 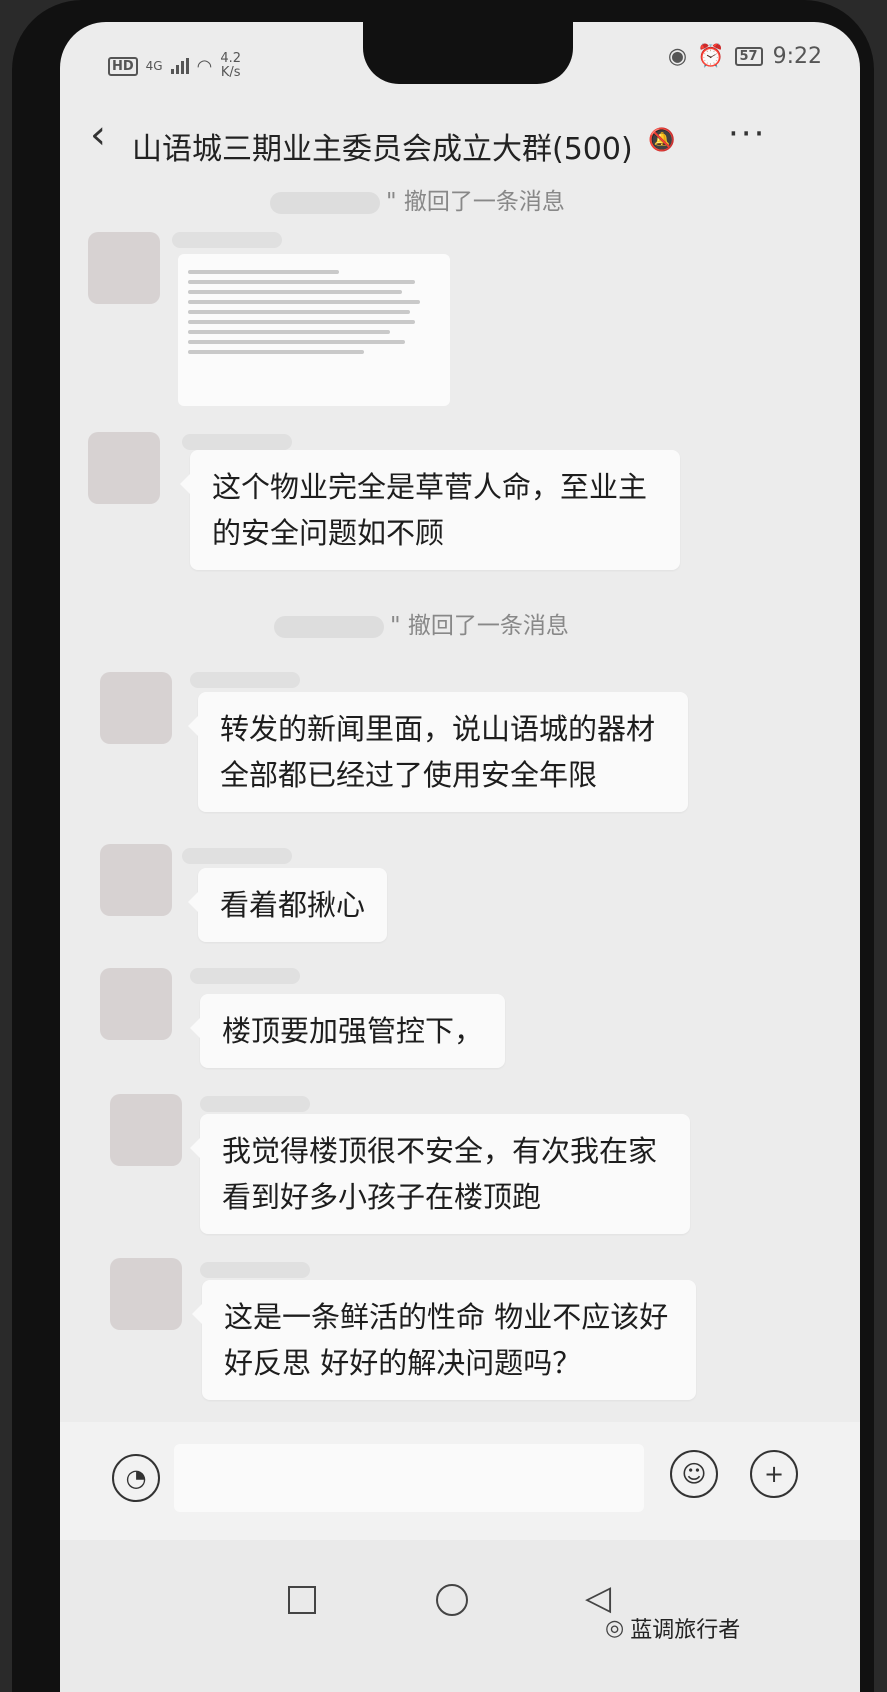 What do you see at coordinates (438, 752) in the screenshot?
I see `message-bubble: 转发的新闻里面，说山语城的器材全部都已经过了使用安全年限` at bounding box center [438, 752].